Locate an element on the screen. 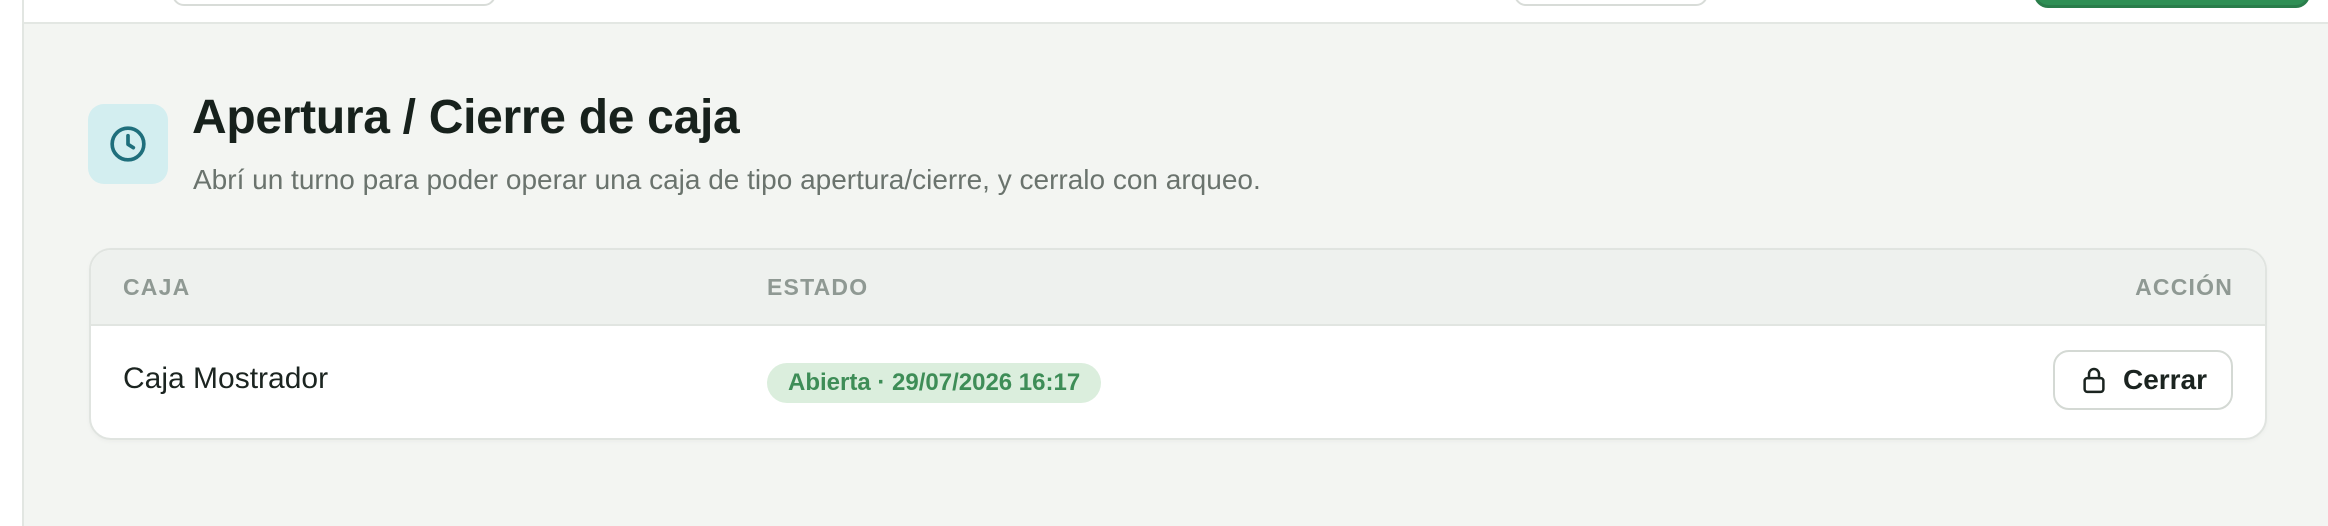  status-badge: Abierta · 29/07/2026 16:17 is located at coordinates (934, 383).